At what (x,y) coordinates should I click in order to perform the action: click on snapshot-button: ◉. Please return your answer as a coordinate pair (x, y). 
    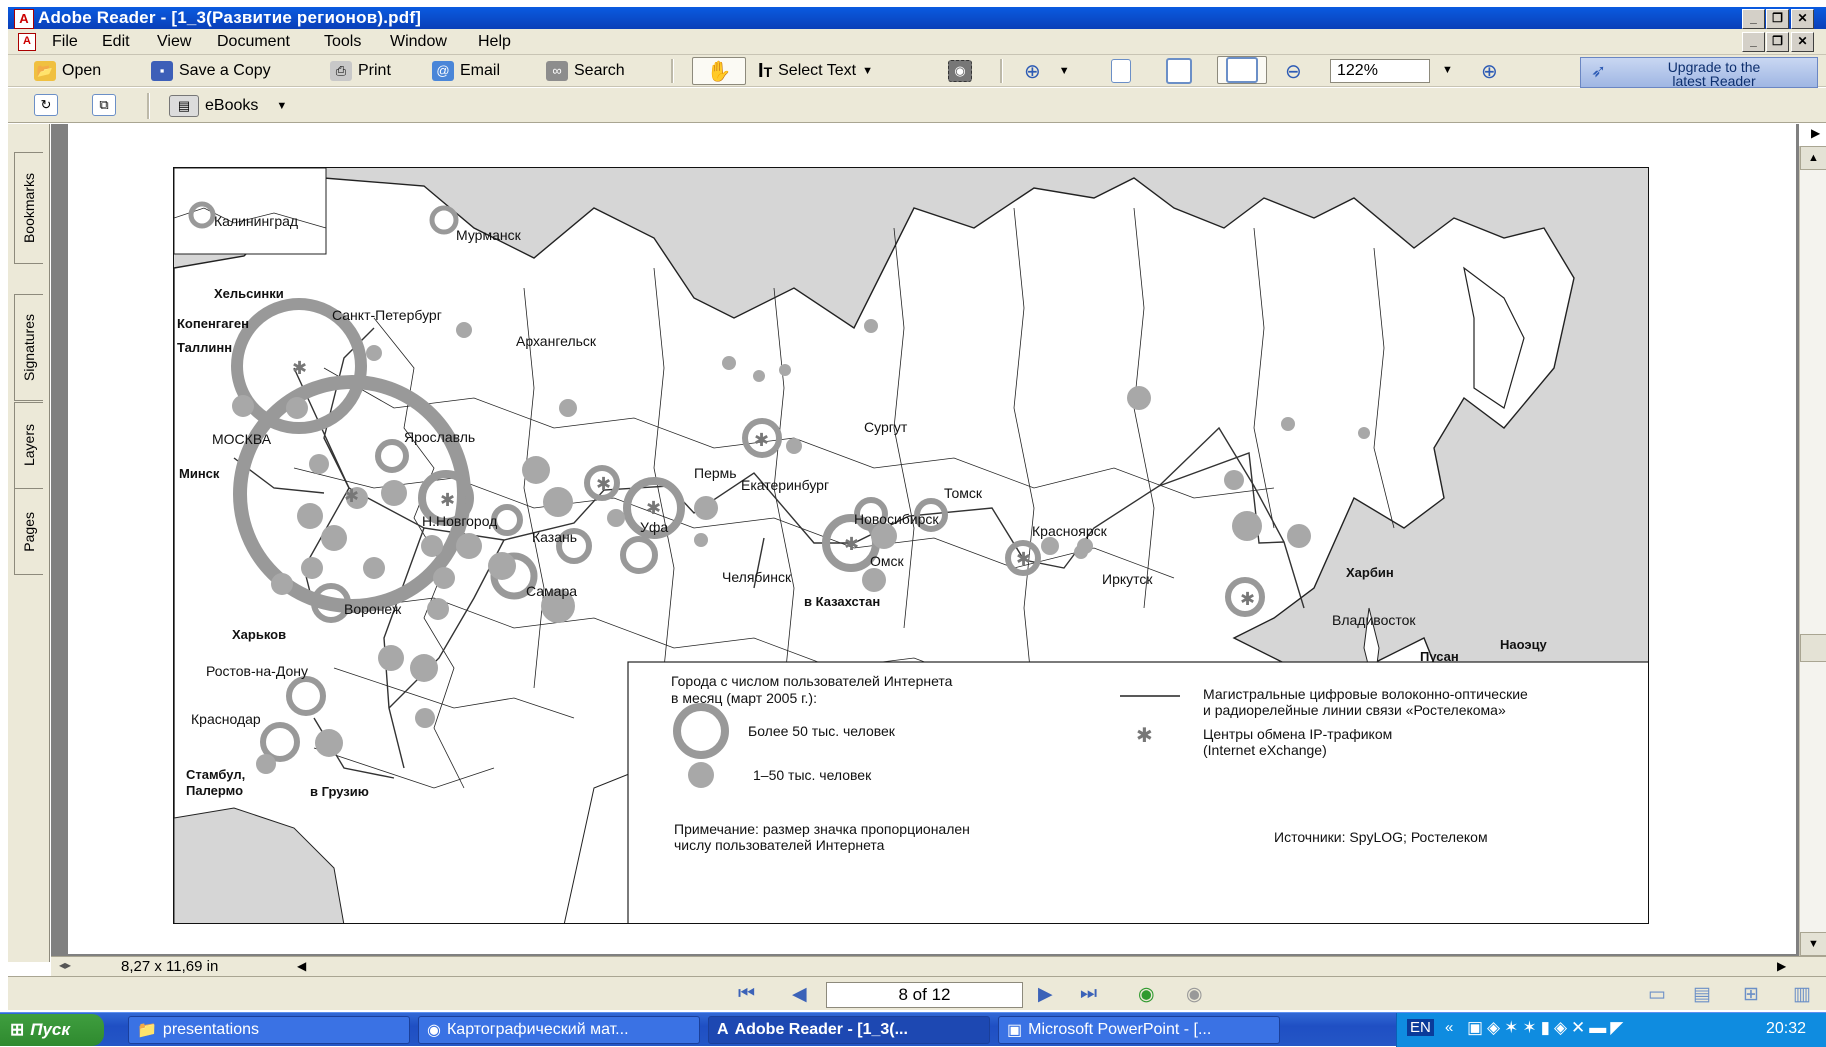
    Looking at the image, I should click on (960, 71).